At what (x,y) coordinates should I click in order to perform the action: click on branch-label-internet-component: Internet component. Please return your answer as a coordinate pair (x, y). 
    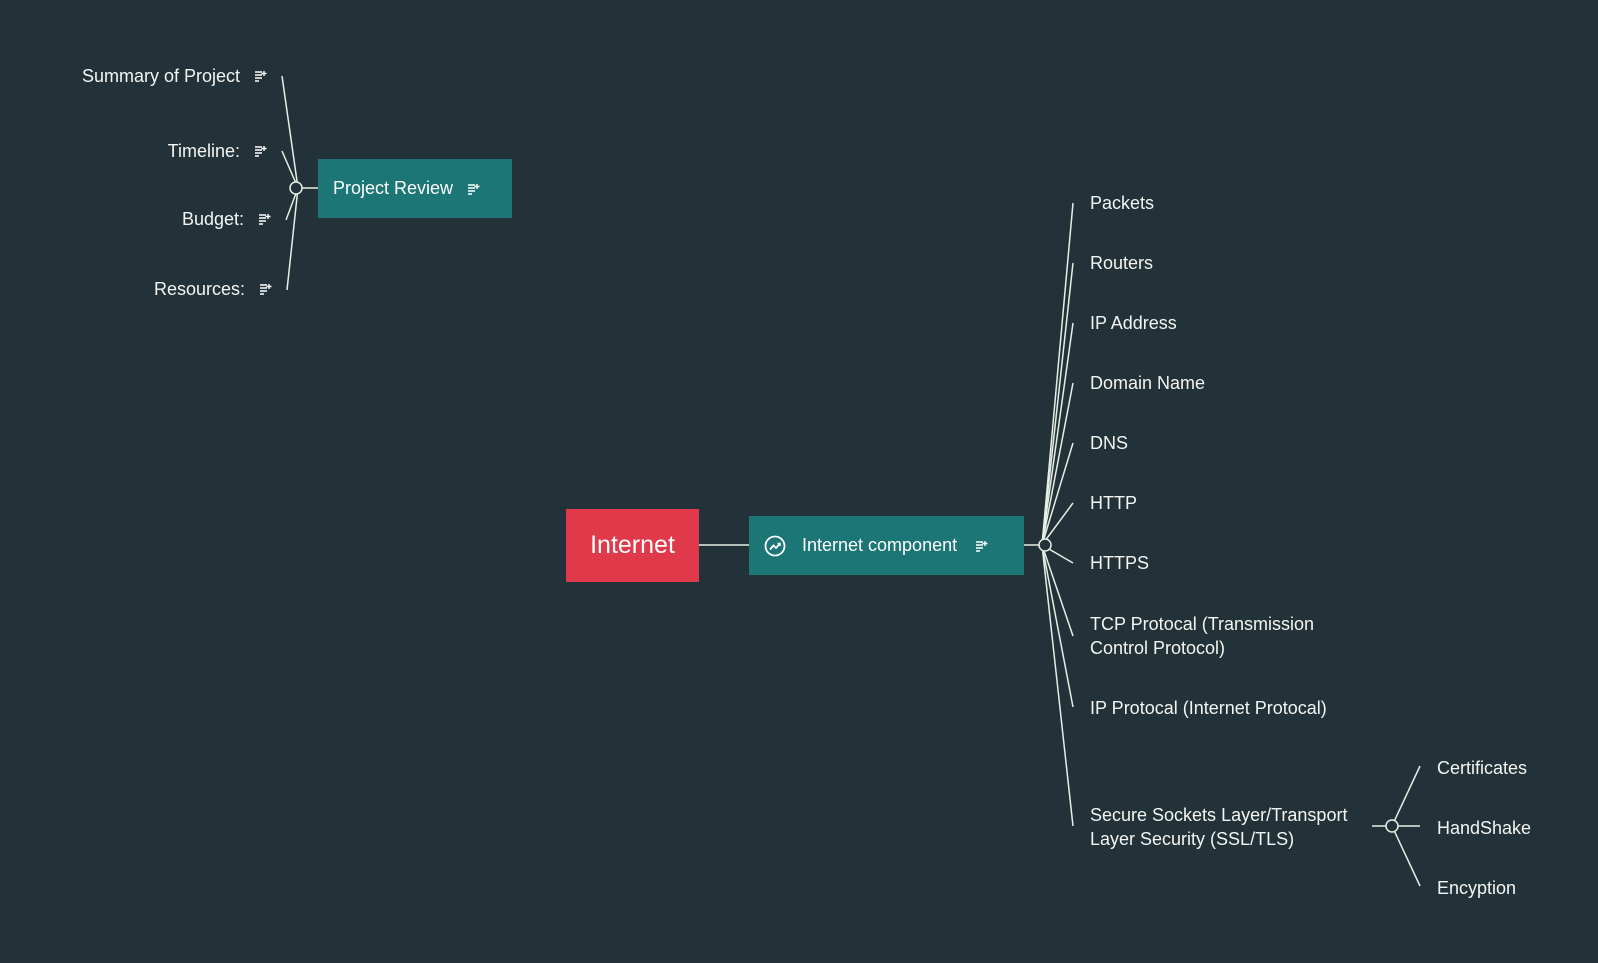
    Looking at the image, I should click on (880, 545).